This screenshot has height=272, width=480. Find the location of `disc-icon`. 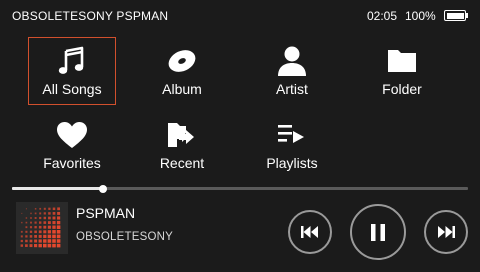

disc-icon is located at coordinates (182, 61).